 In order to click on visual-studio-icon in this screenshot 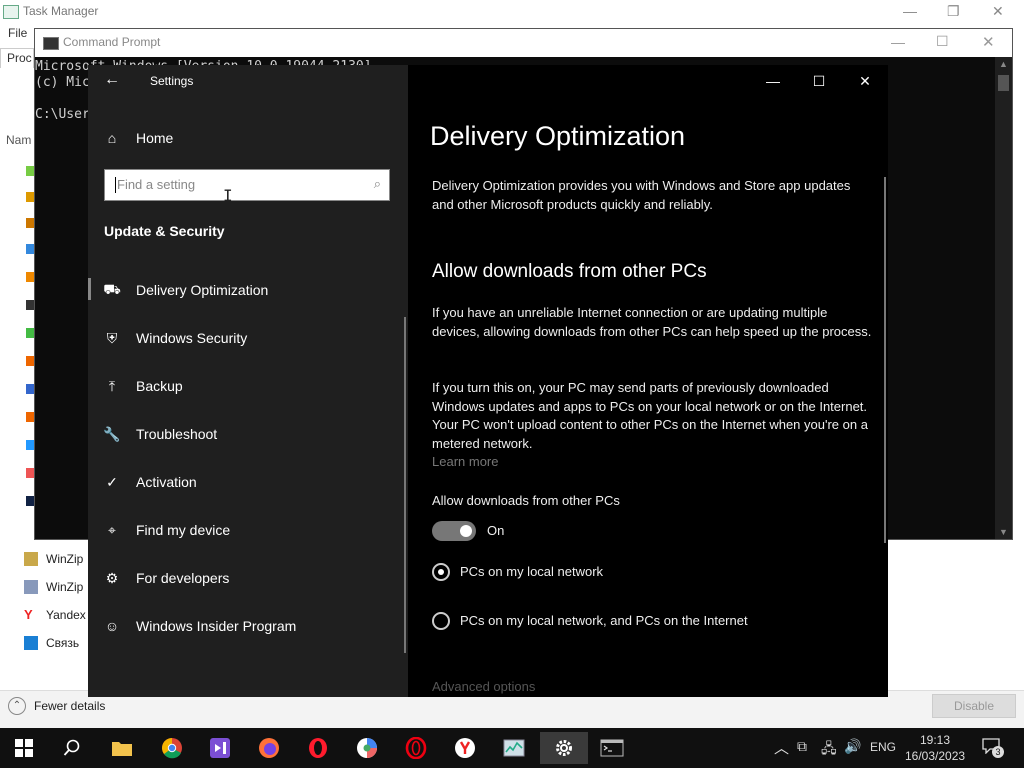, I will do `click(220, 748)`.